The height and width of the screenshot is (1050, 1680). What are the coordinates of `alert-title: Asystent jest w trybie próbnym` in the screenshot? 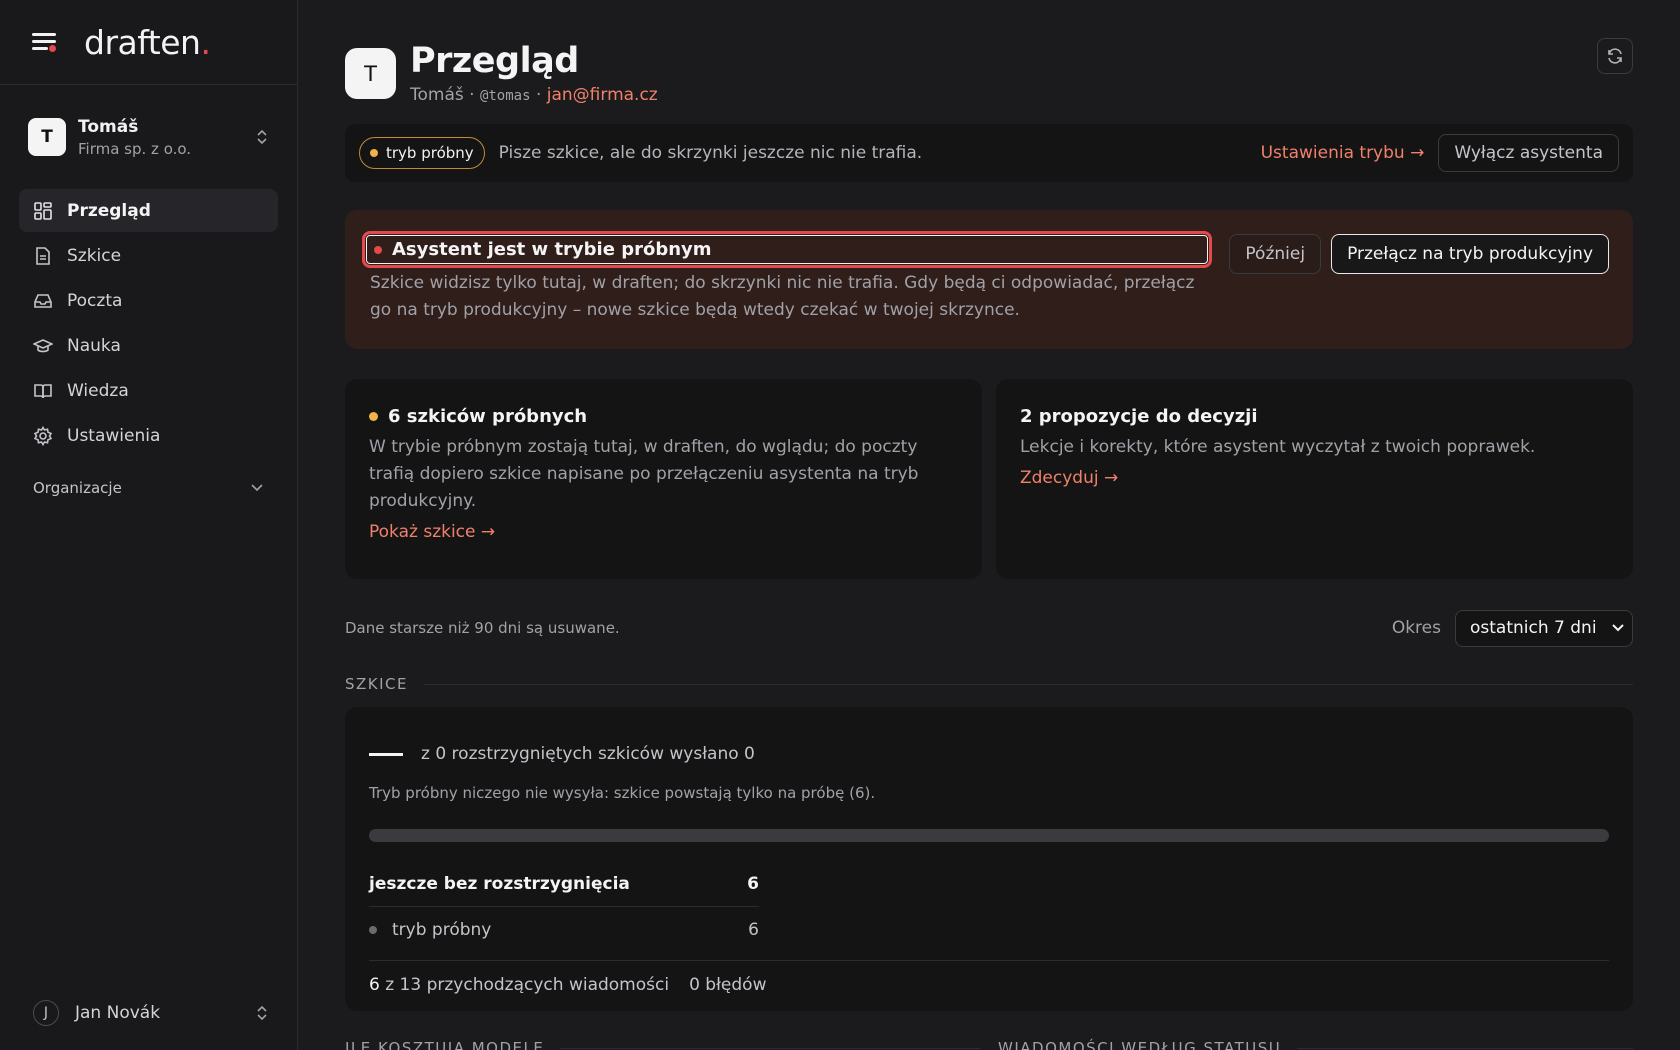 It's located at (787, 249).